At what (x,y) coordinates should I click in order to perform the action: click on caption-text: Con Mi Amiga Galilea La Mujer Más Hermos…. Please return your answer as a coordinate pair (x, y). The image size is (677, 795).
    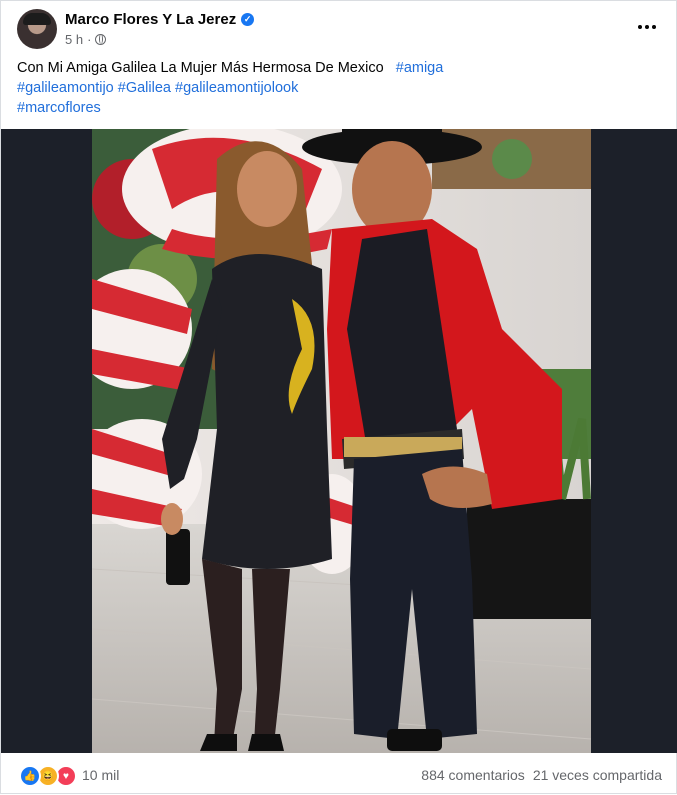
    Looking at the image, I should click on (200, 68).